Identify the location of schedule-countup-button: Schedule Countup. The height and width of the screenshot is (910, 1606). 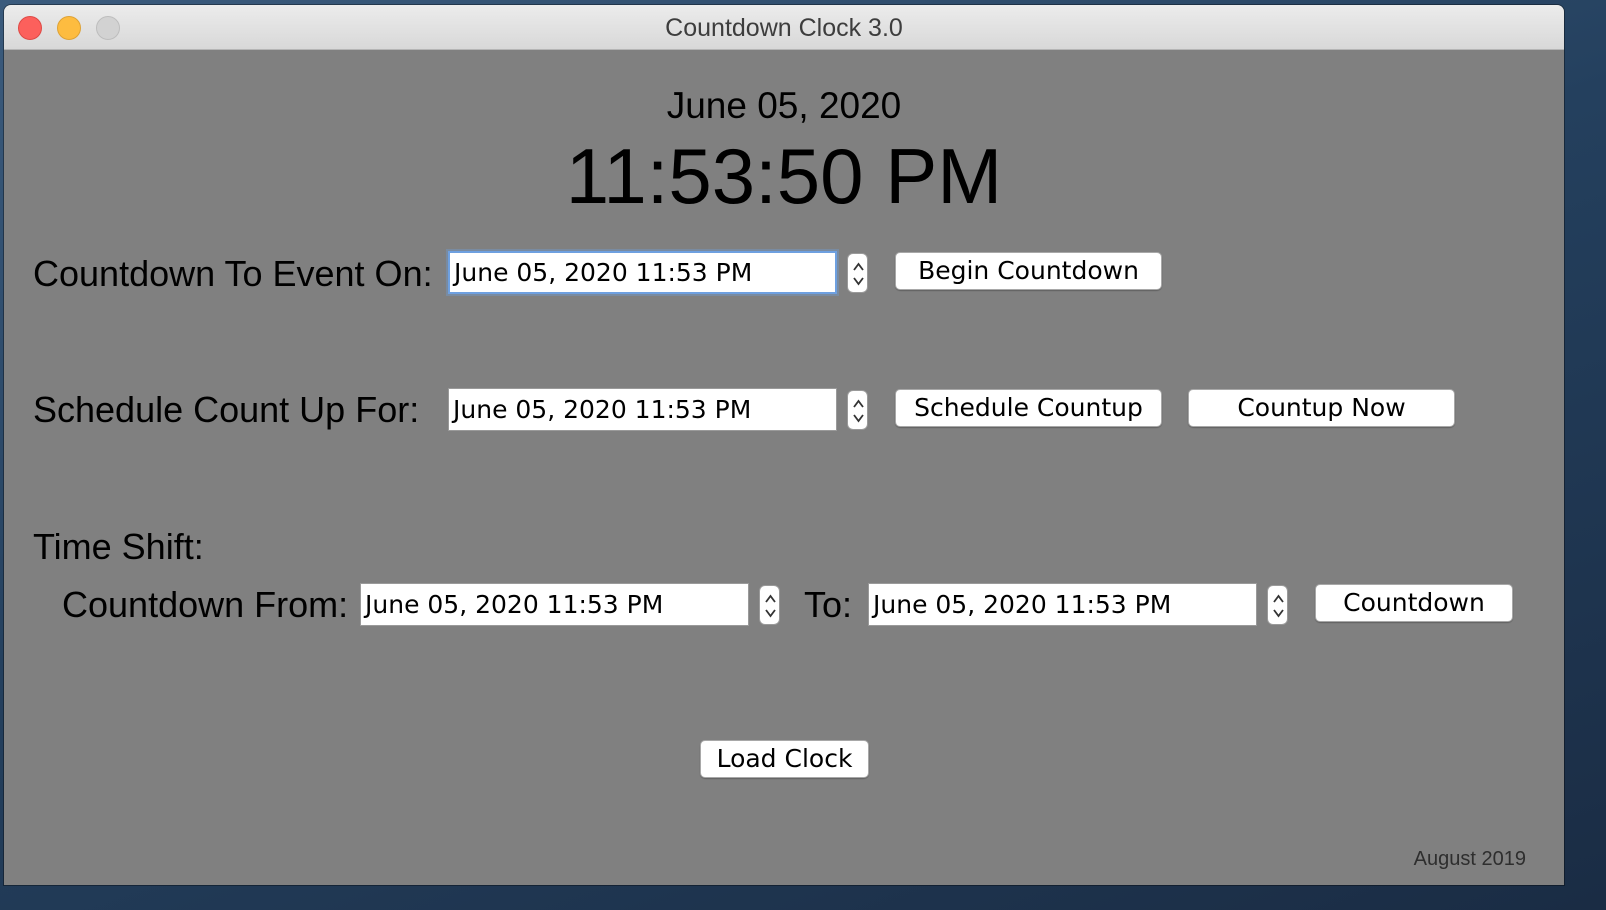
(1028, 408).